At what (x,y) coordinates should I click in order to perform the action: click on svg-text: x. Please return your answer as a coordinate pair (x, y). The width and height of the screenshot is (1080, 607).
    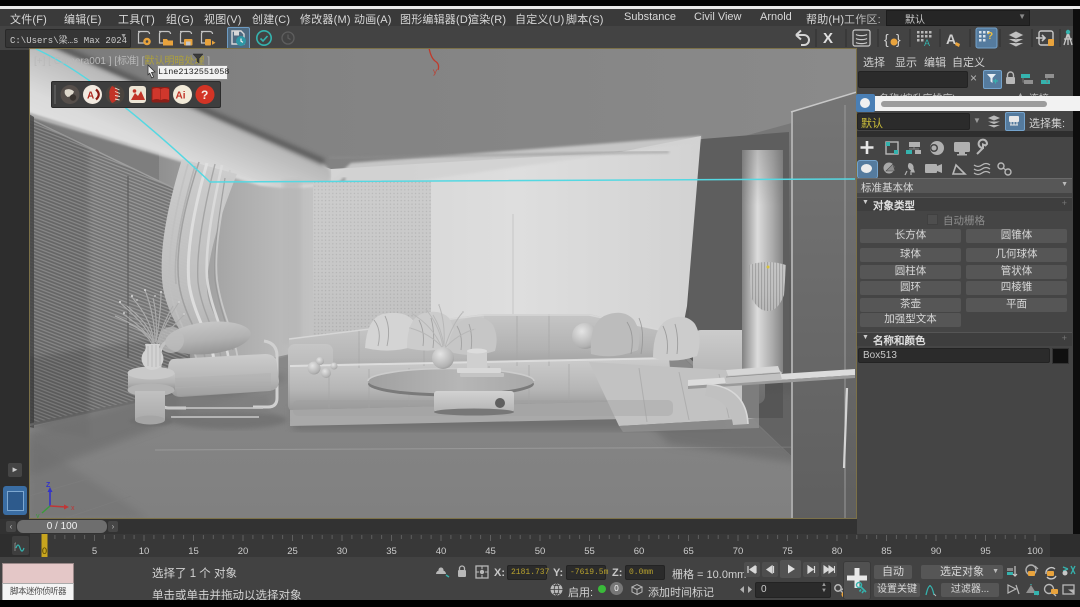
    Looking at the image, I should click on (73, 508).